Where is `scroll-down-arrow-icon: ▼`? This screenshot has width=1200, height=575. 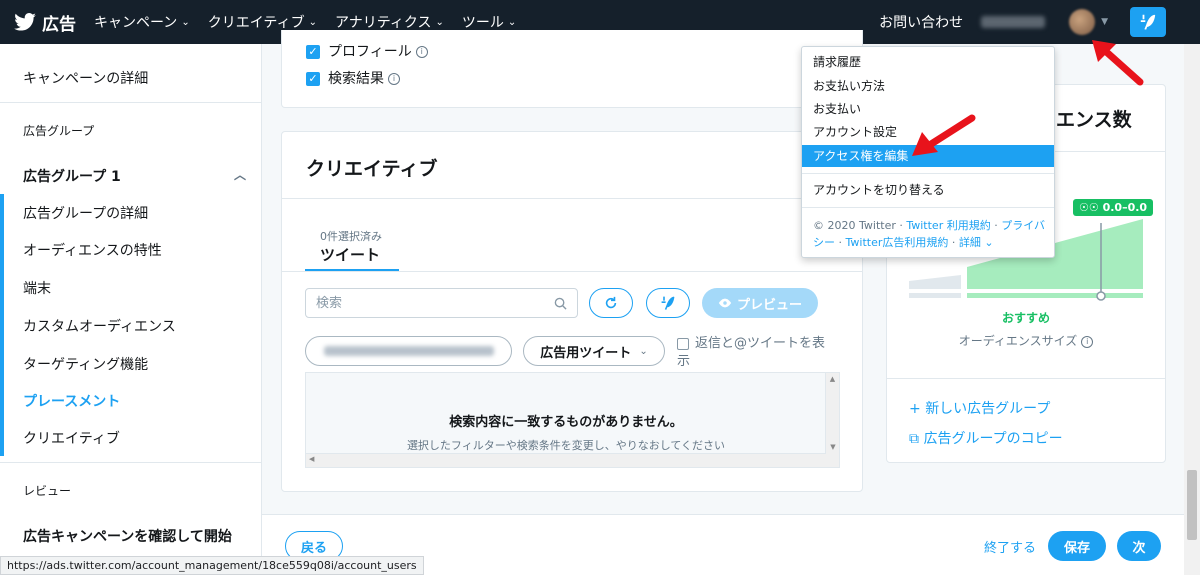
scroll-down-arrow-icon: ▼ is located at coordinates (833, 447).